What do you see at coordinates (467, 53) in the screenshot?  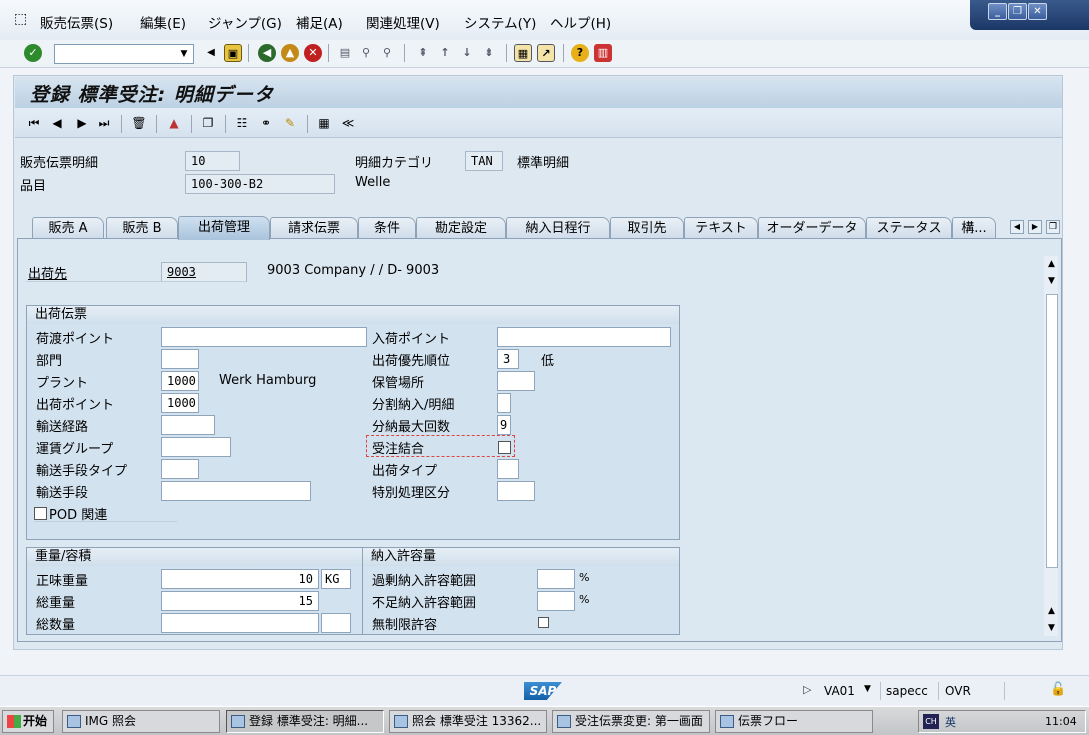 I see `next-page-icon: ↓` at bounding box center [467, 53].